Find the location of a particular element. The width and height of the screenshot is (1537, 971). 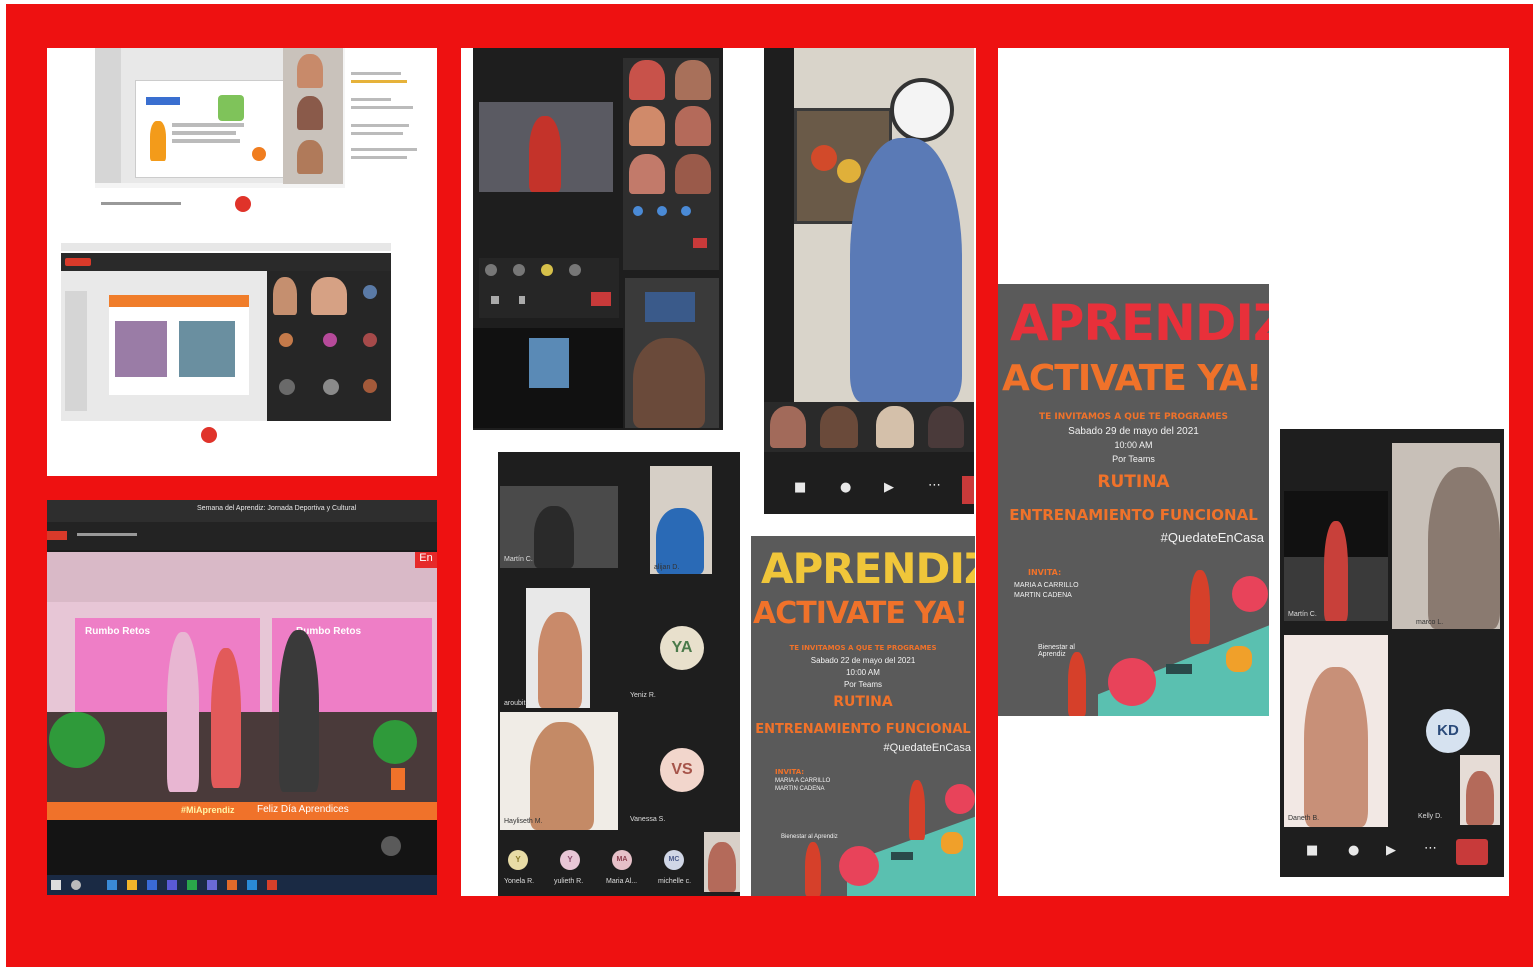

logo-figure is located at coordinates (231, 108).